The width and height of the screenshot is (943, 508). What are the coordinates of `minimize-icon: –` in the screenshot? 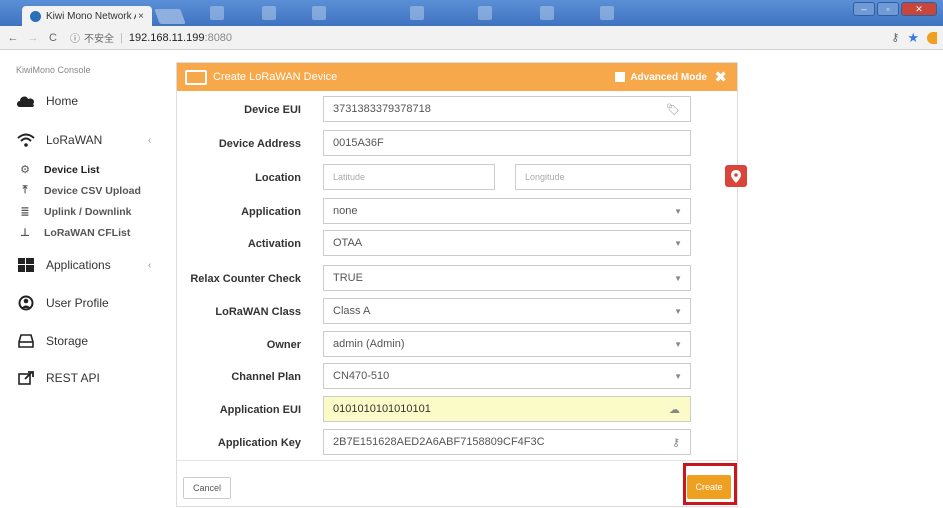 It's located at (864, 9).